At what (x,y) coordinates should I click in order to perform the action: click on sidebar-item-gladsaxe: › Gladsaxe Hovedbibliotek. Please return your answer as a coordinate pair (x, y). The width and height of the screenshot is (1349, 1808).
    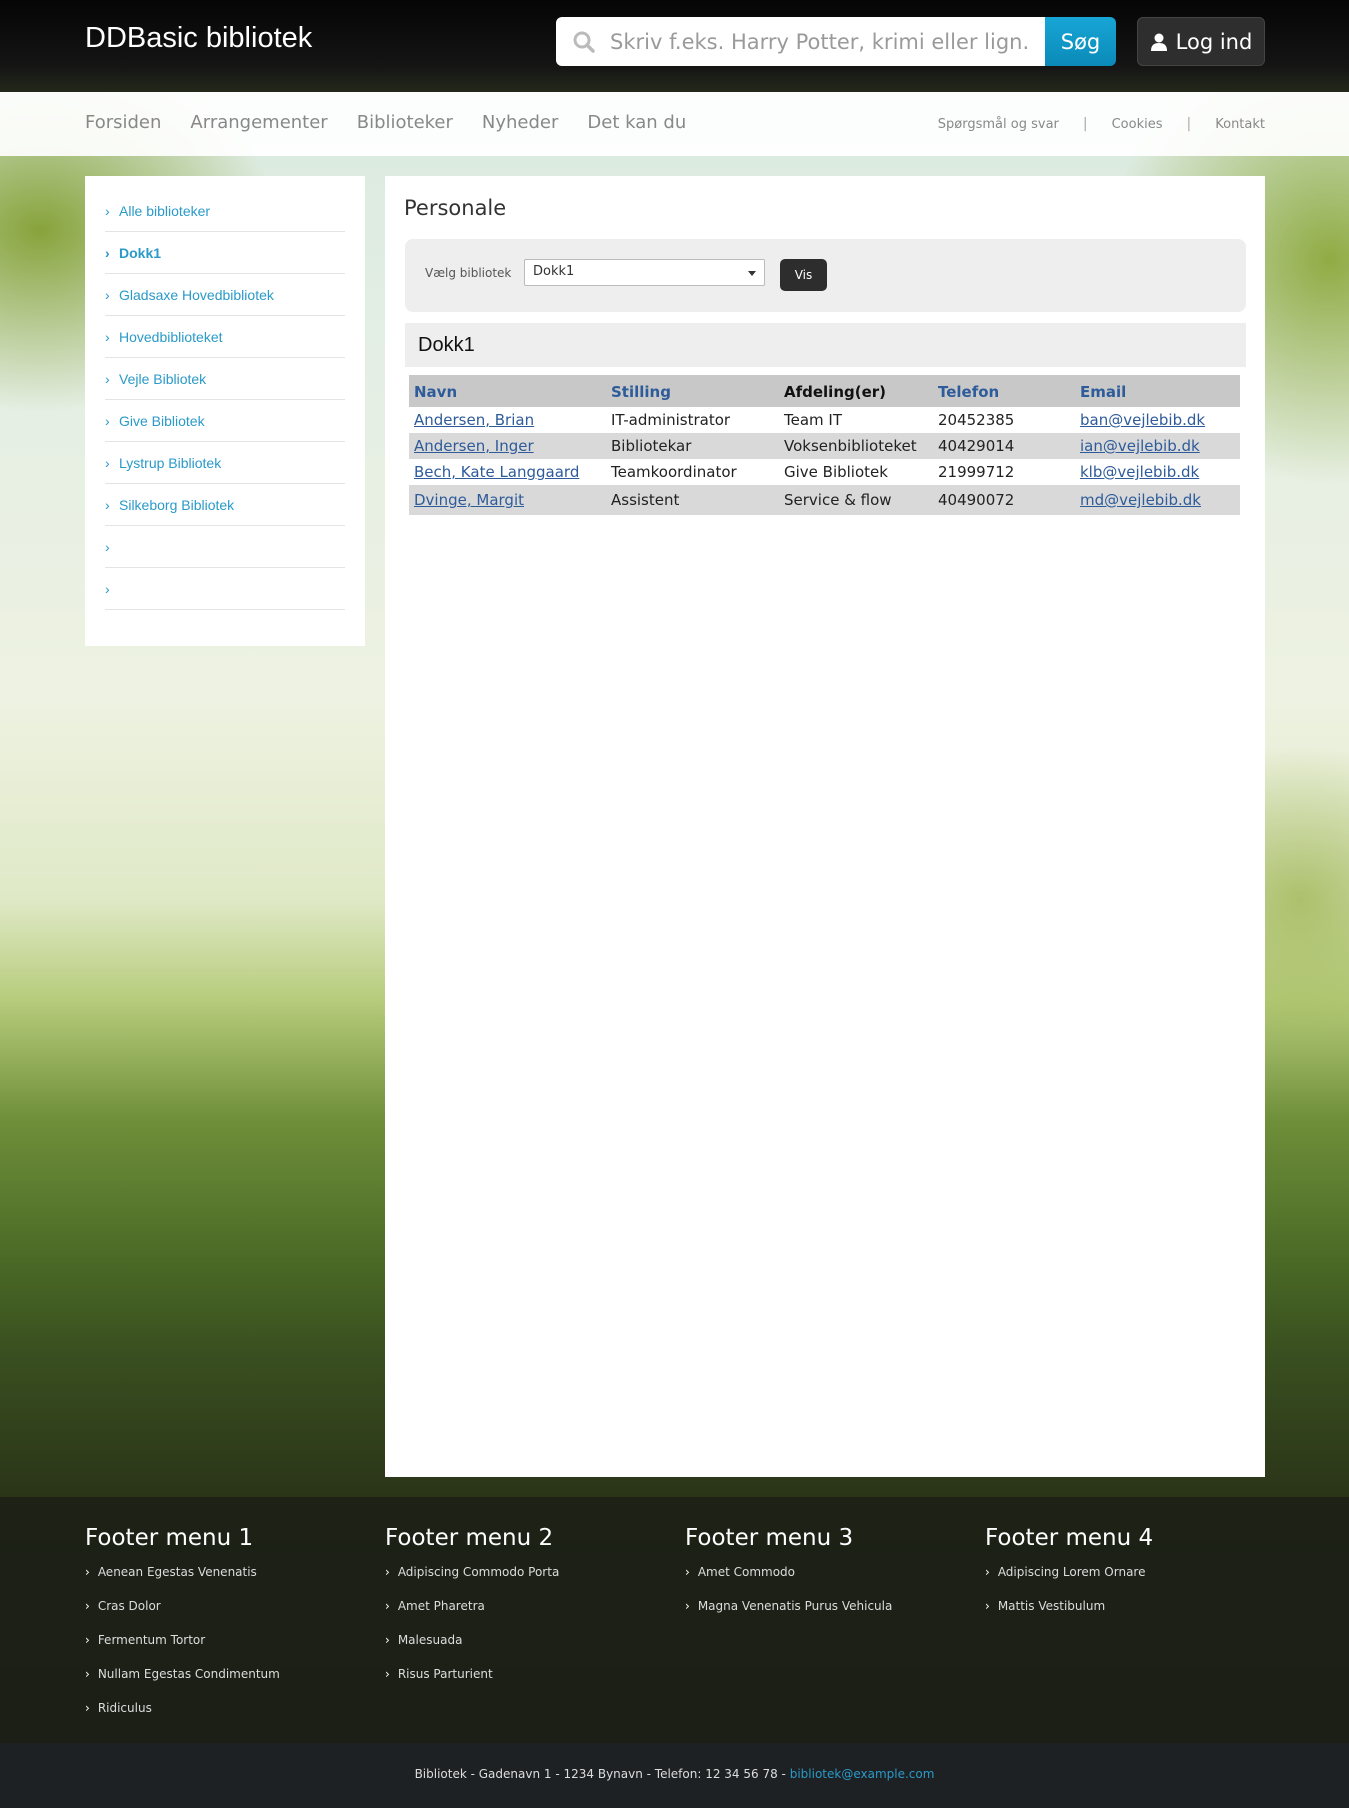
    Looking at the image, I should click on (225, 295).